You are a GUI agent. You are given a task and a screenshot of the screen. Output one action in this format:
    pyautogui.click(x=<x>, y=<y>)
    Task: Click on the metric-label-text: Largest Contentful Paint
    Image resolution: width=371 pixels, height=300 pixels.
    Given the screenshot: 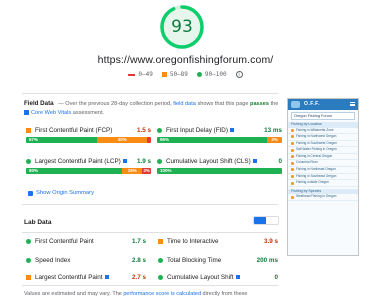 What is the action you would take?
    pyautogui.click(x=69, y=277)
    